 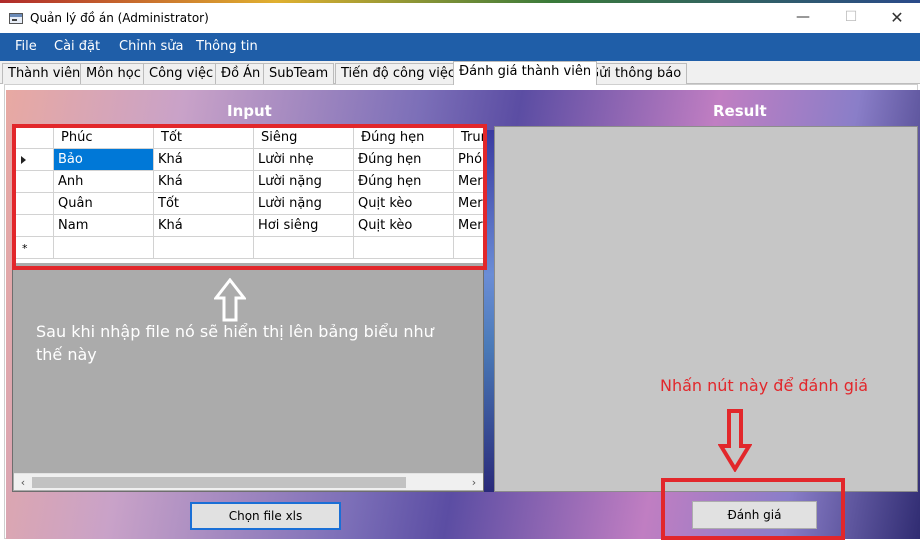 I want to click on input-panel-title: Input, so click(x=249, y=111).